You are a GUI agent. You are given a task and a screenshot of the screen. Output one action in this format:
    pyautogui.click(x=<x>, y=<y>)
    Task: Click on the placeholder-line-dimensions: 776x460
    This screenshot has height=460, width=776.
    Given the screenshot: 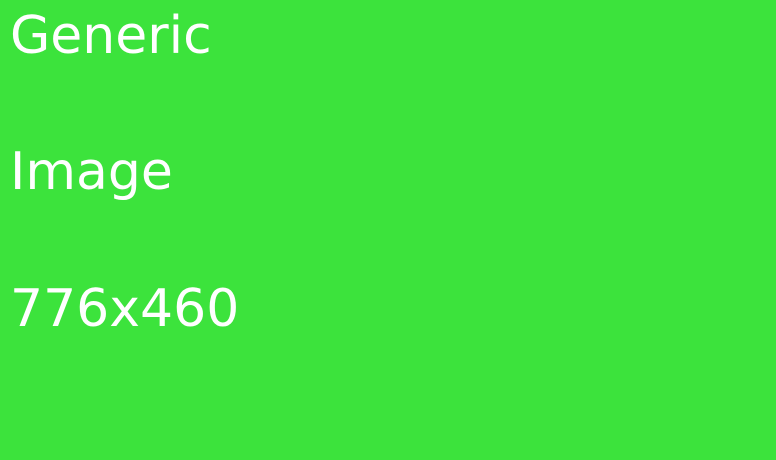 What is the action you would take?
    pyautogui.click(x=125, y=309)
    